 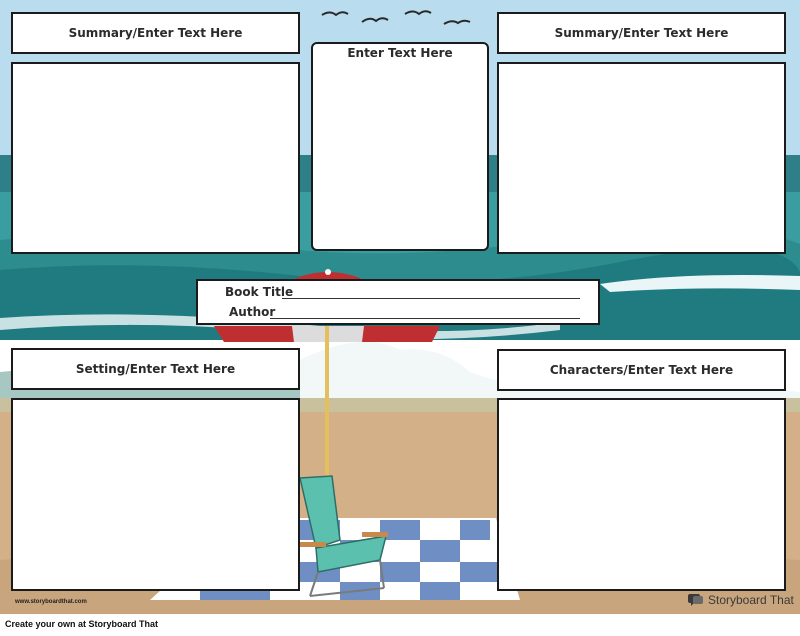 What do you see at coordinates (252, 312) in the screenshot?
I see `author-label: Author` at bounding box center [252, 312].